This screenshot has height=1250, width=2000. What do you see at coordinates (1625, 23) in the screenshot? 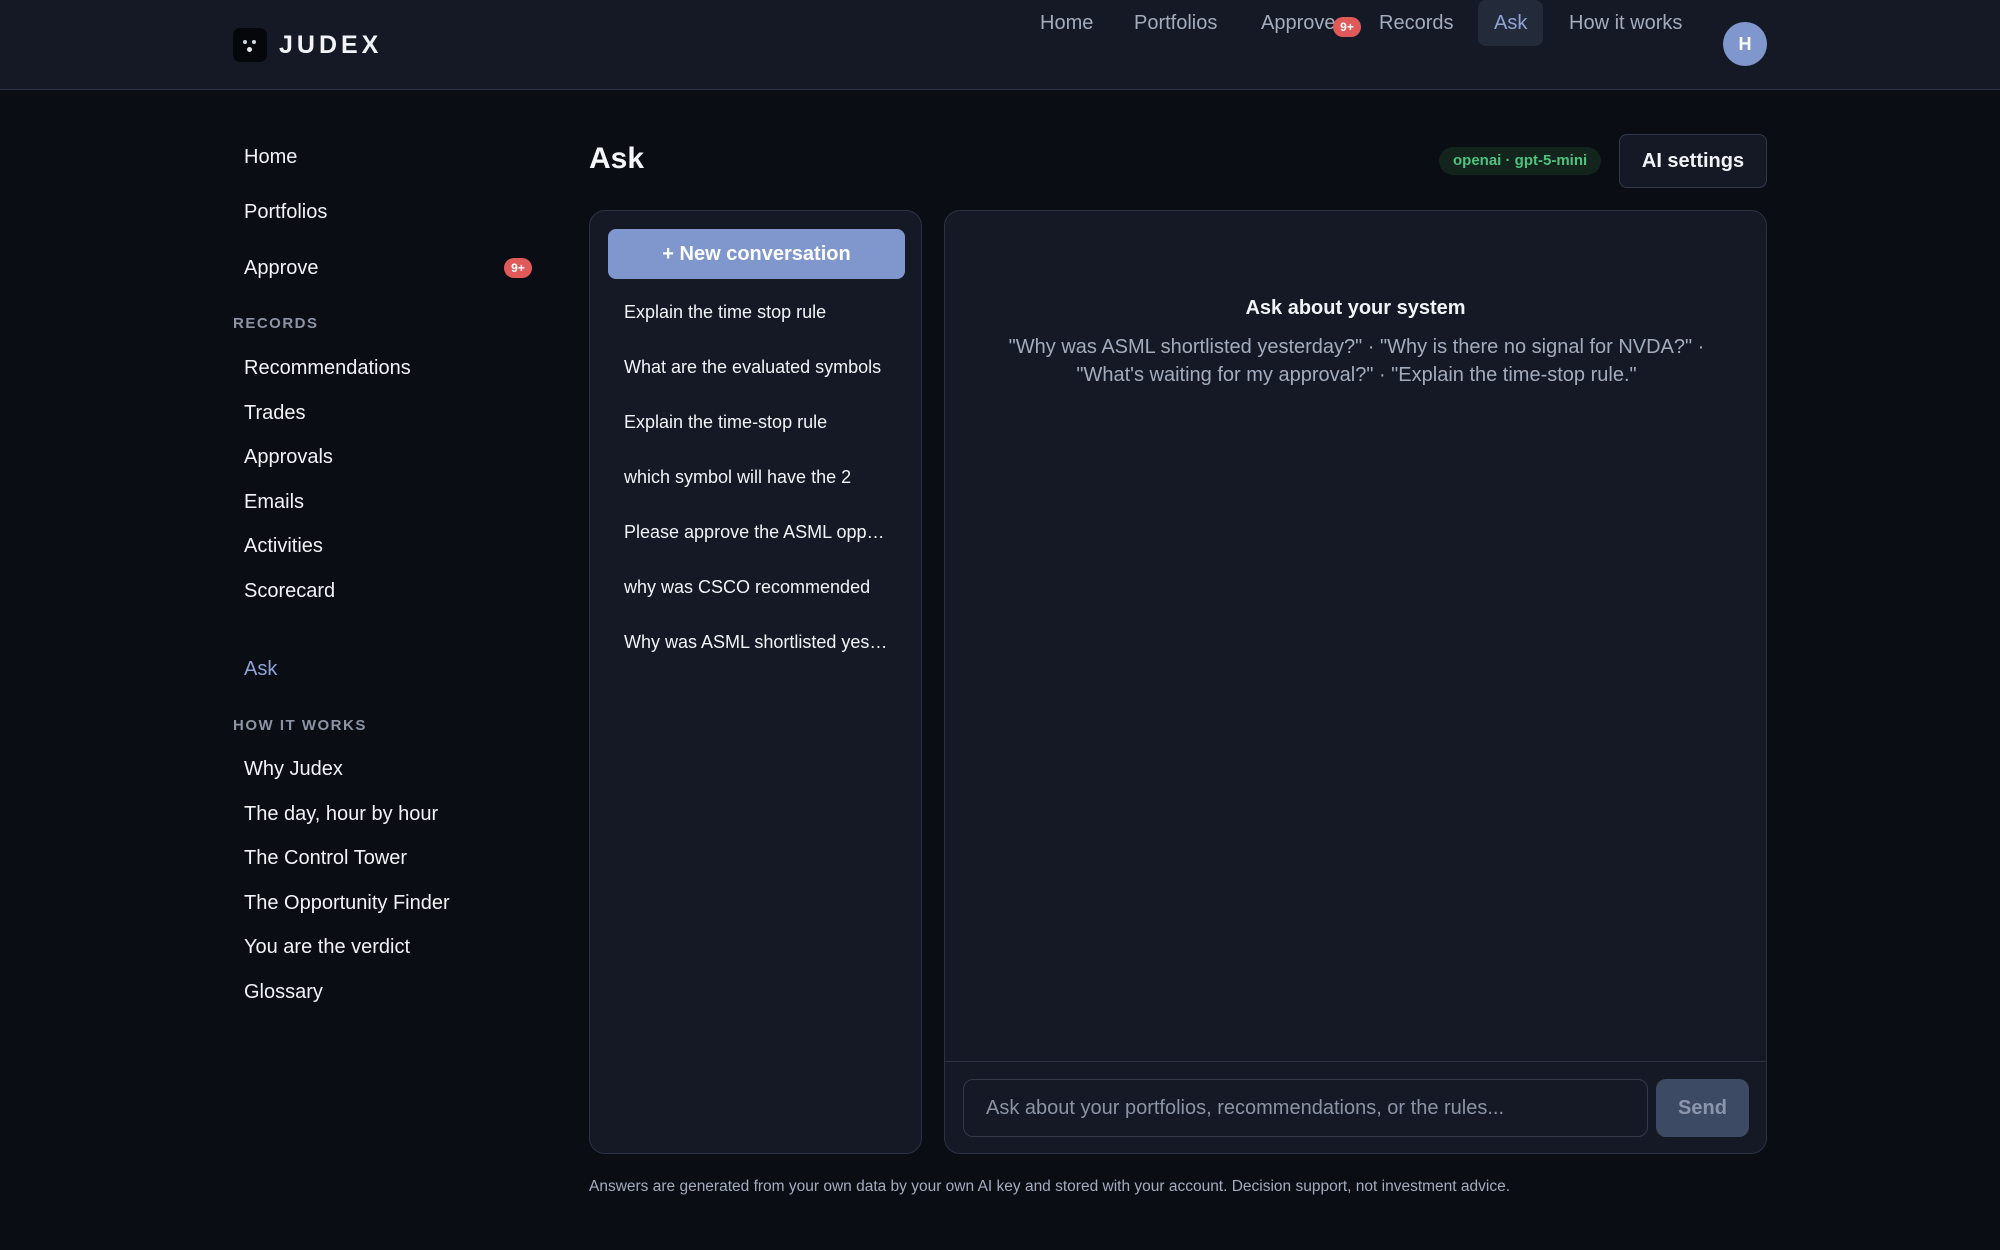
I see `topnav-how-it-works: How it works` at bounding box center [1625, 23].